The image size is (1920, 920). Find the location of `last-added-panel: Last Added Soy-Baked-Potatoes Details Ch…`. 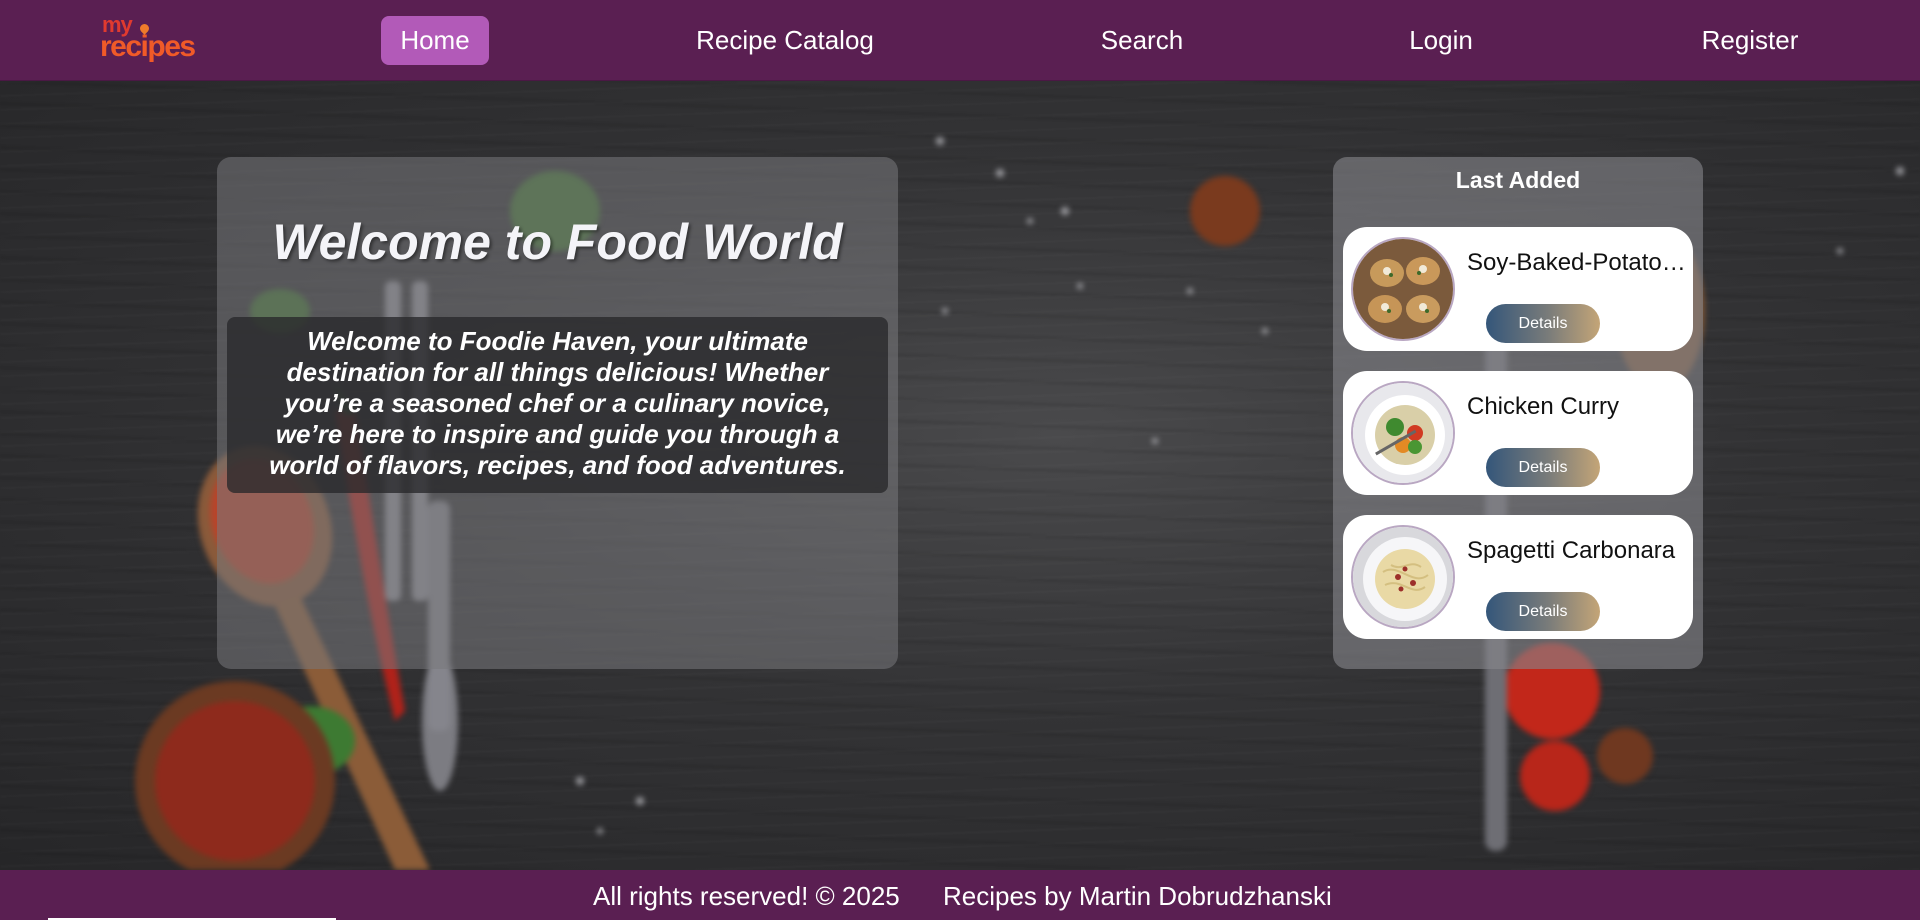

last-added-panel: Last Added Soy-Baked-Potatoes Details Ch… is located at coordinates (1518, 413).